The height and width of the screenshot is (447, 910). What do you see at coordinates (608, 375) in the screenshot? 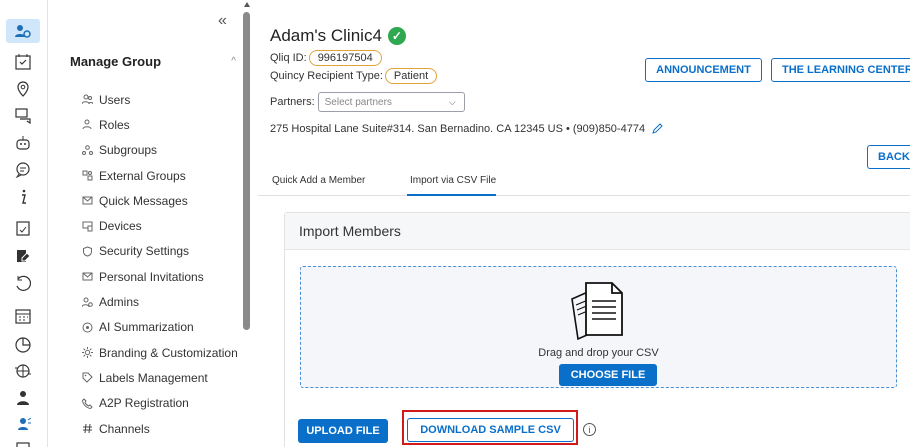
I see `choose-file-button: CHOOSE FILE` at bounding box center [608, 375].